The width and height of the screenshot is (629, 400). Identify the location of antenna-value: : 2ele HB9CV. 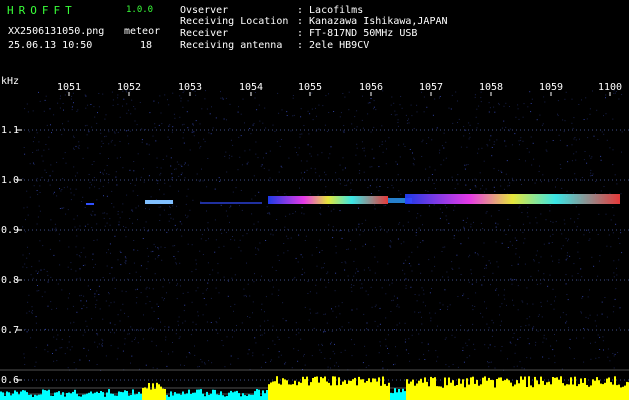
(333, 45).